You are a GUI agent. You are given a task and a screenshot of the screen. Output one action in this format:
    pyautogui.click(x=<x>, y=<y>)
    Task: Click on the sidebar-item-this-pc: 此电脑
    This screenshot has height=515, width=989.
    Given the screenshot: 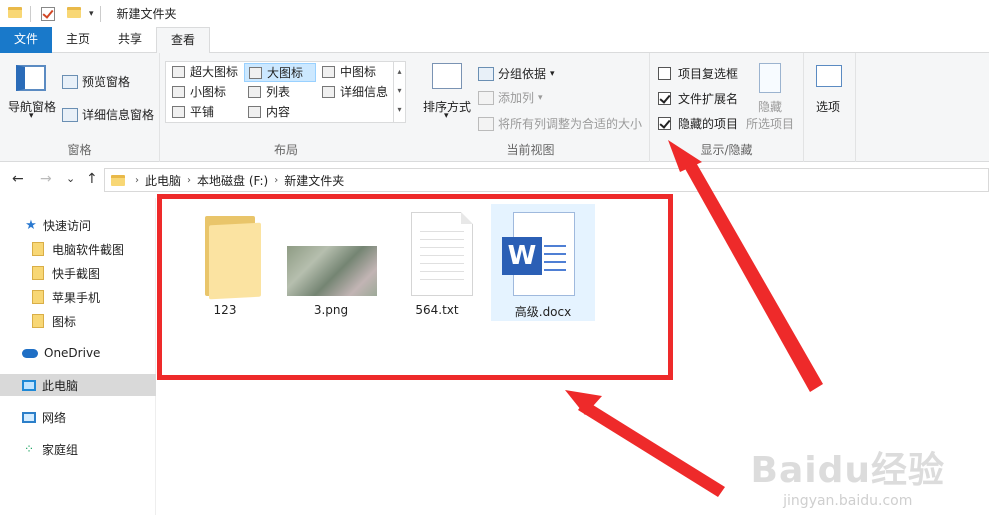 What is the action you would take?
    pyautogui.click(x=78, y=385)
    